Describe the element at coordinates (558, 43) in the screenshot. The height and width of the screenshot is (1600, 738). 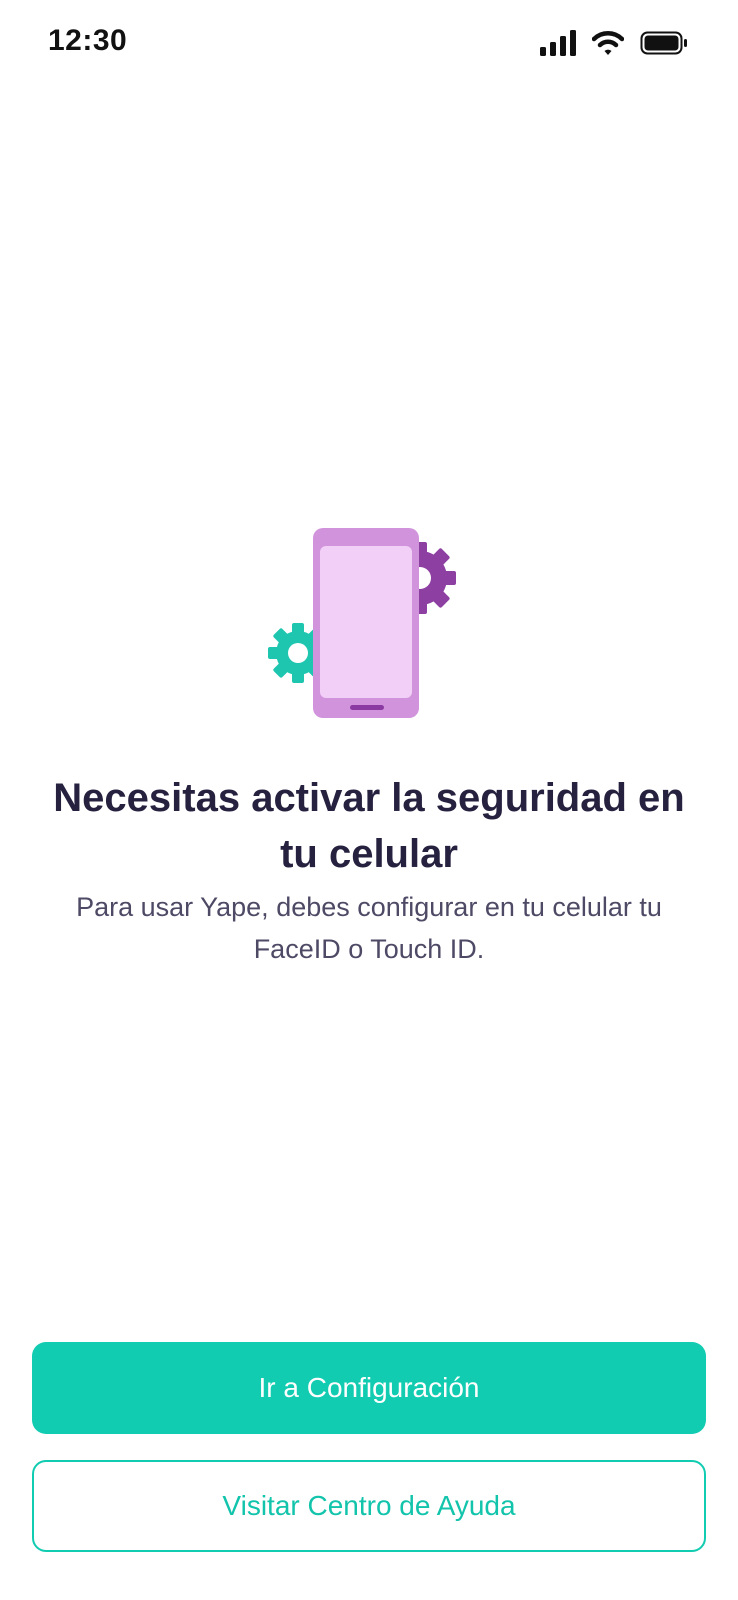
I see `cellular-signal-icon` at that location.